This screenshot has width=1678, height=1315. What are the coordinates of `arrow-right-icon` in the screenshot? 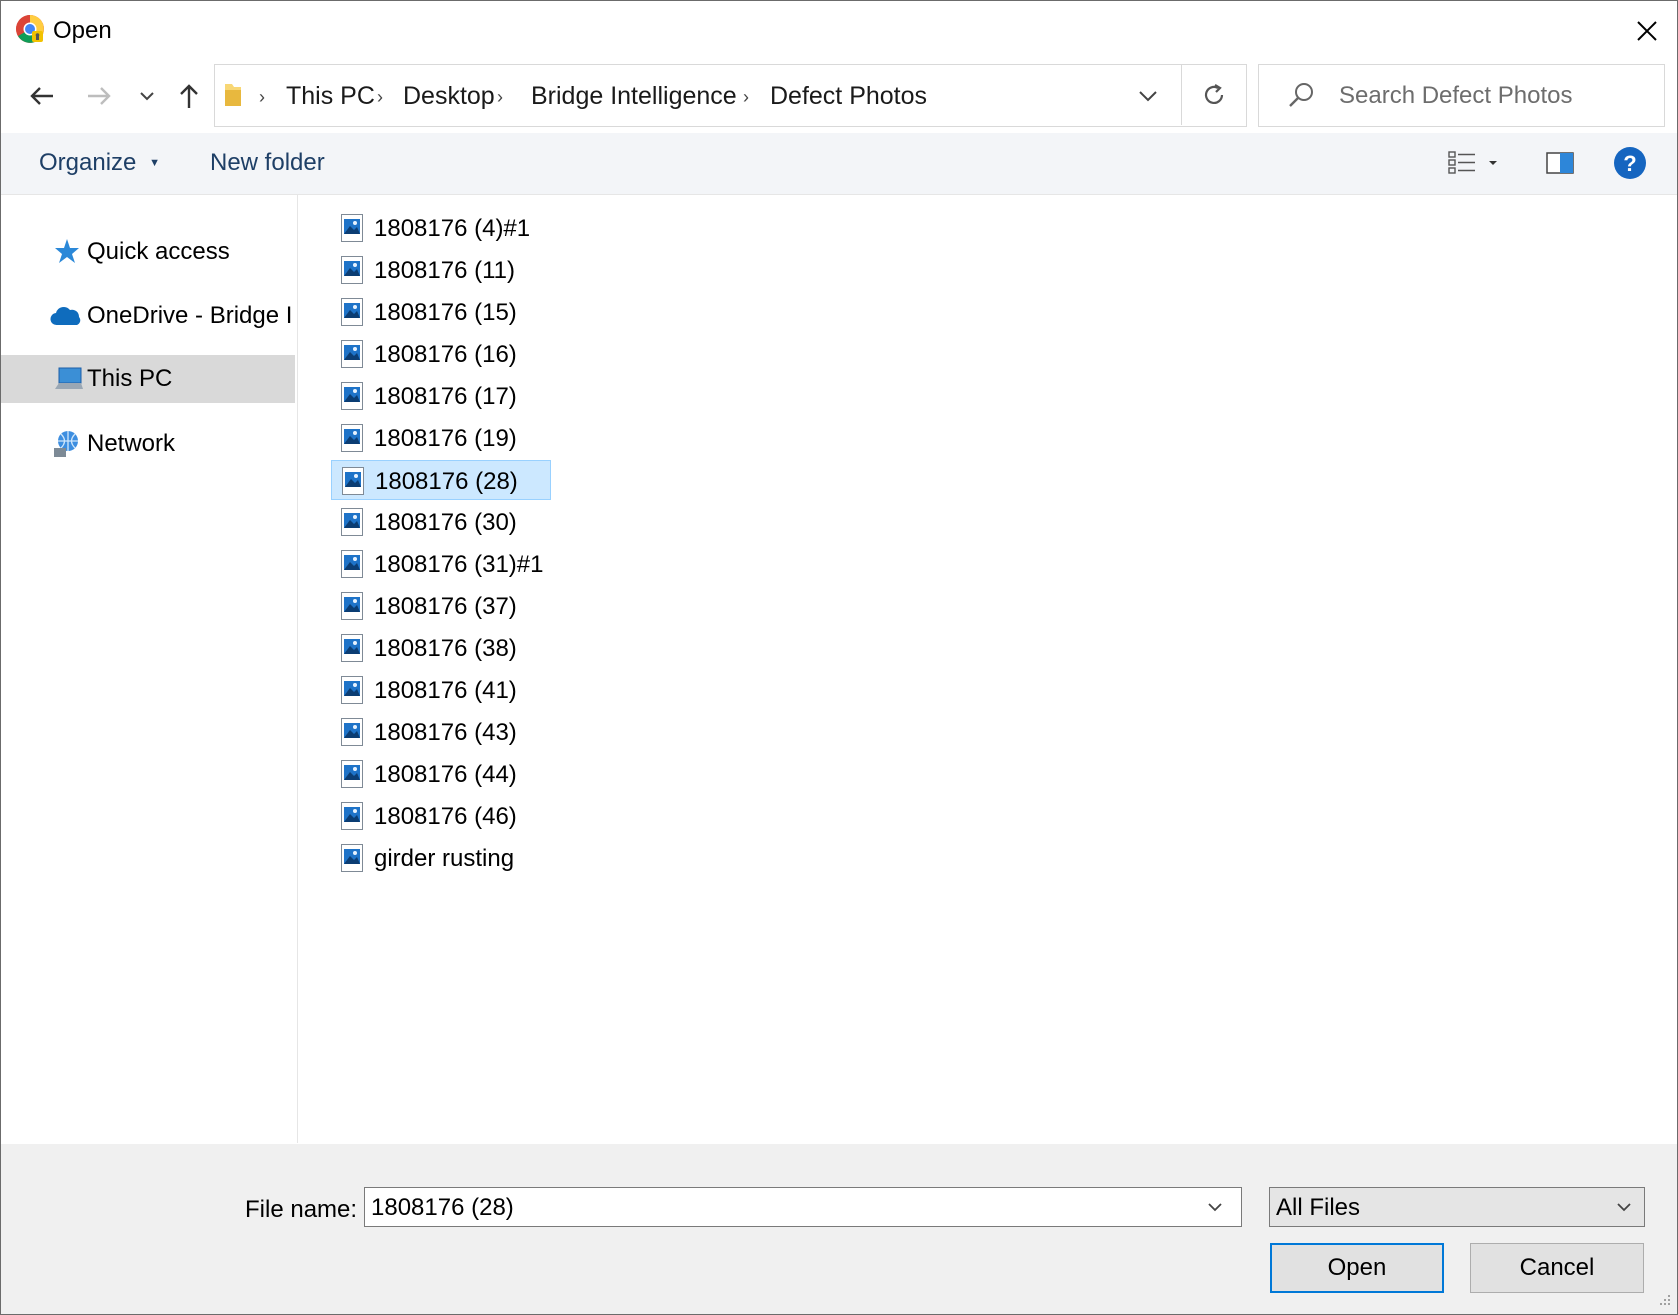 It's located at (99, 96).